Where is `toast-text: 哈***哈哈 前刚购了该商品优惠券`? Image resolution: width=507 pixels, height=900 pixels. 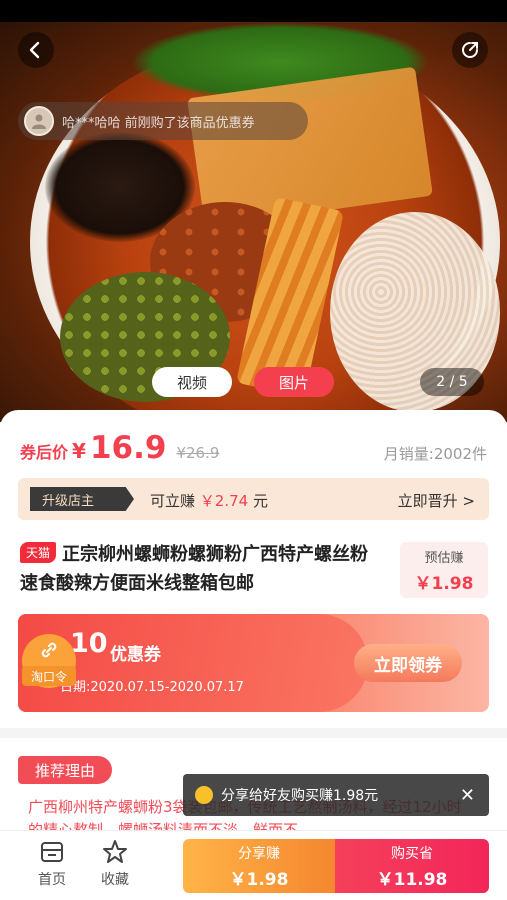 toast-text: 哈***哈哈 前刚购了该商品优惠券 is located at coordinates (158, 123).